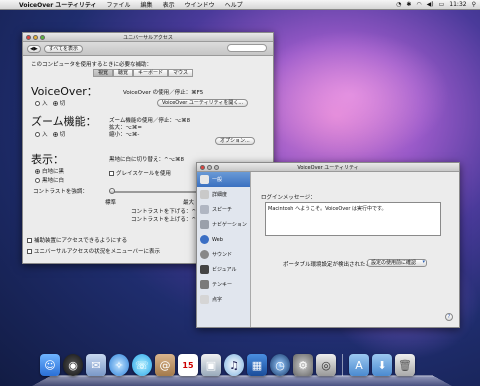 The image size is (480, 386). Describe the element at coordinates (169, 4) in the screenshot. I see `menu-view: 表示` at that location.